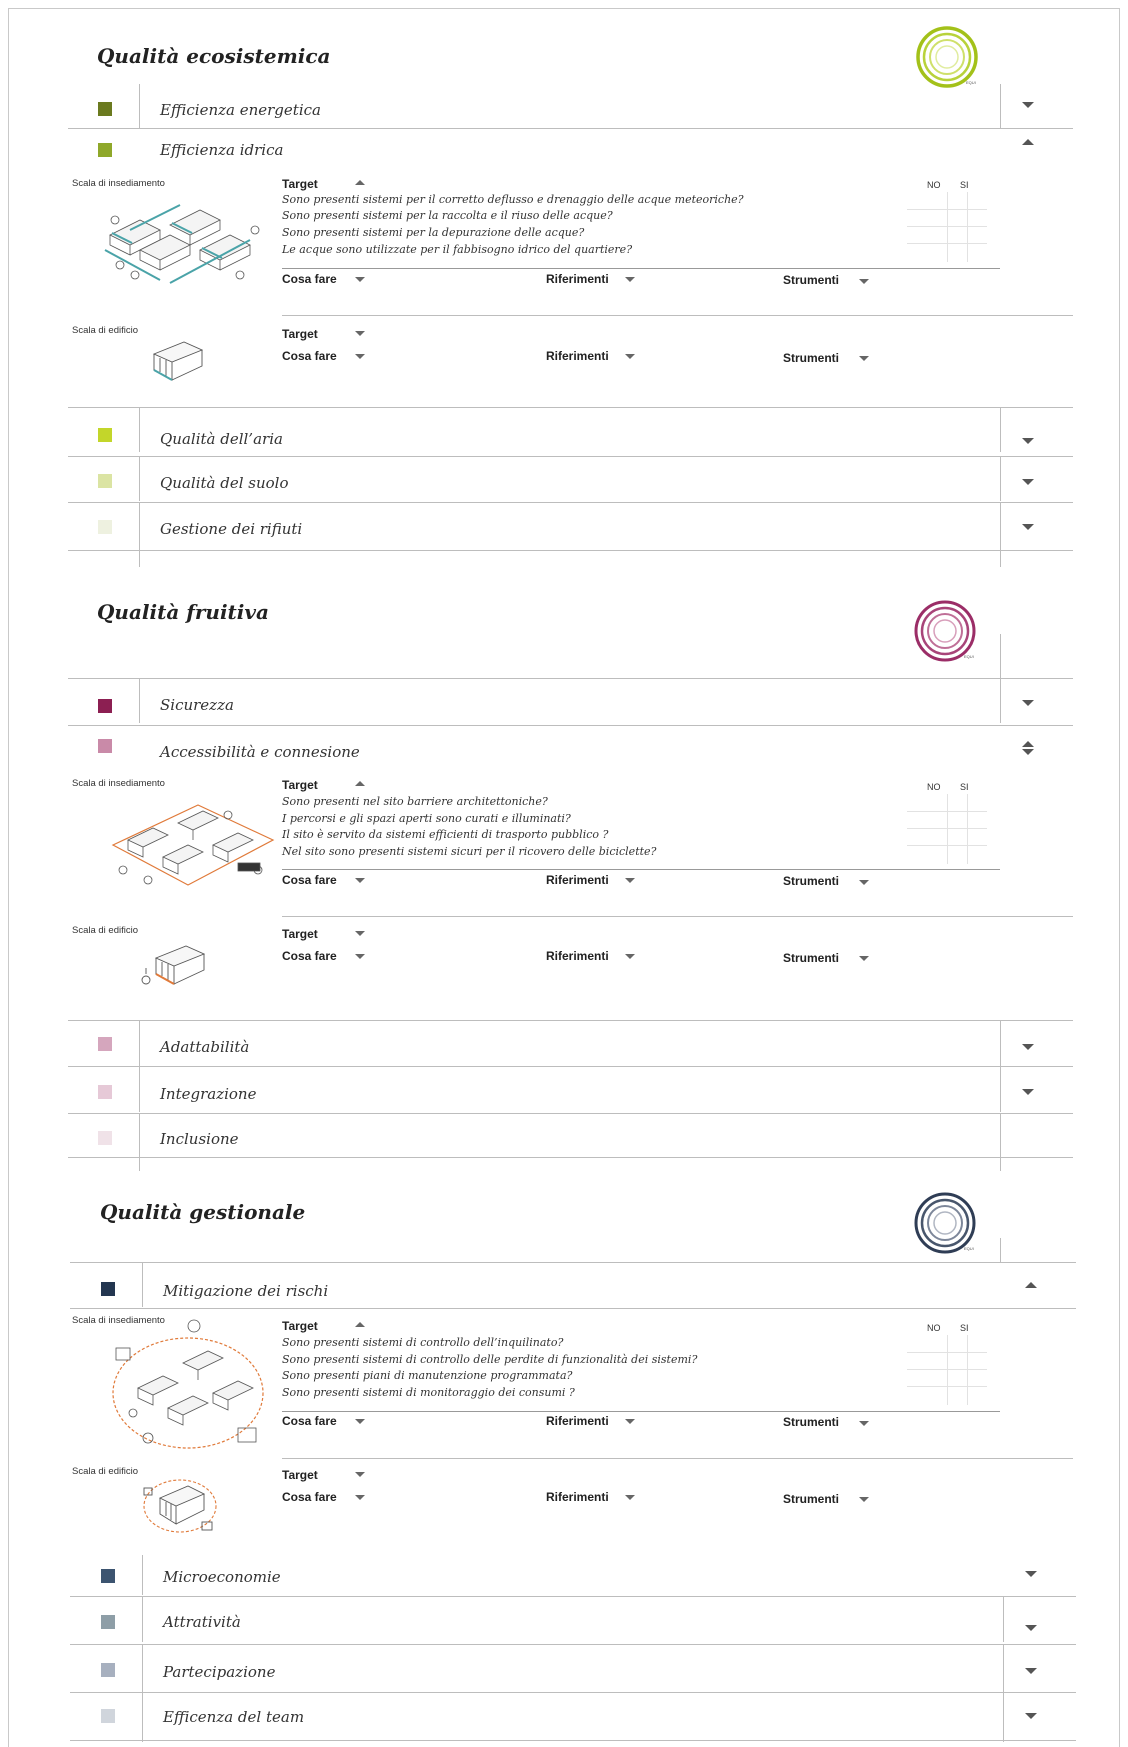 This screenshot has height=1747, width=1128. I want to click on category-label: Mitigazione dei rischi, so click(246, 1291).